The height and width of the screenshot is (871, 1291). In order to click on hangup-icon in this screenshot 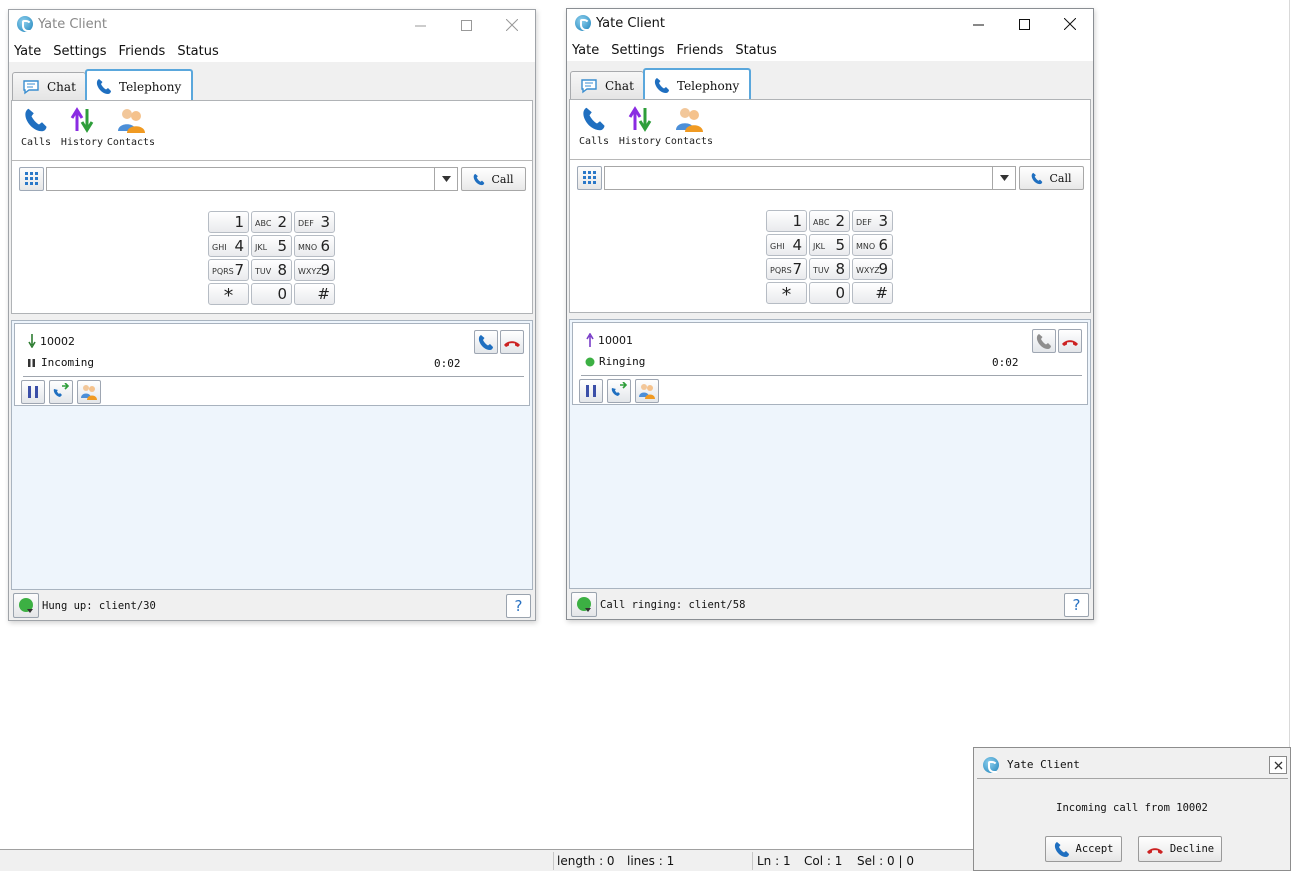, I will do `click(1154, 850)`.